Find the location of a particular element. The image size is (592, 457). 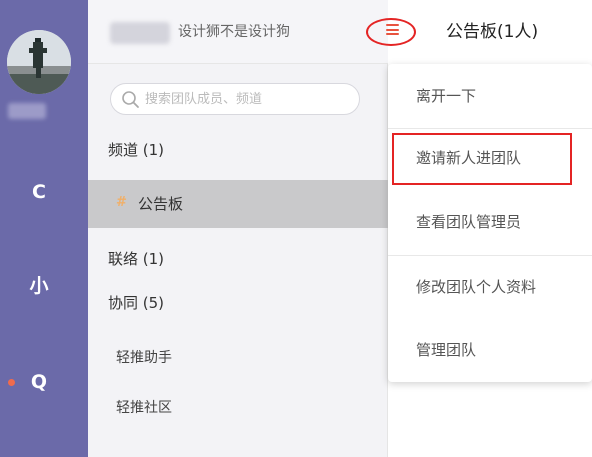

blurred-user-name is located at coordinates (27, 111).